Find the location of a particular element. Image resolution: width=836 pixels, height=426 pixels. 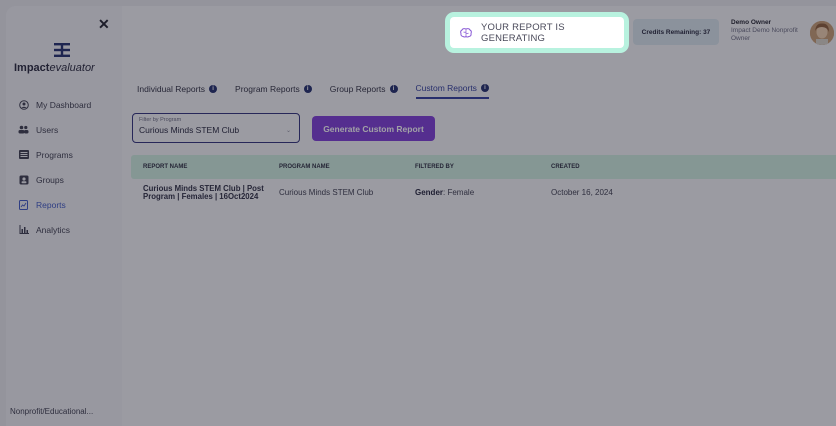

column-header-created: CREATED is located at coordinates (565, 167).